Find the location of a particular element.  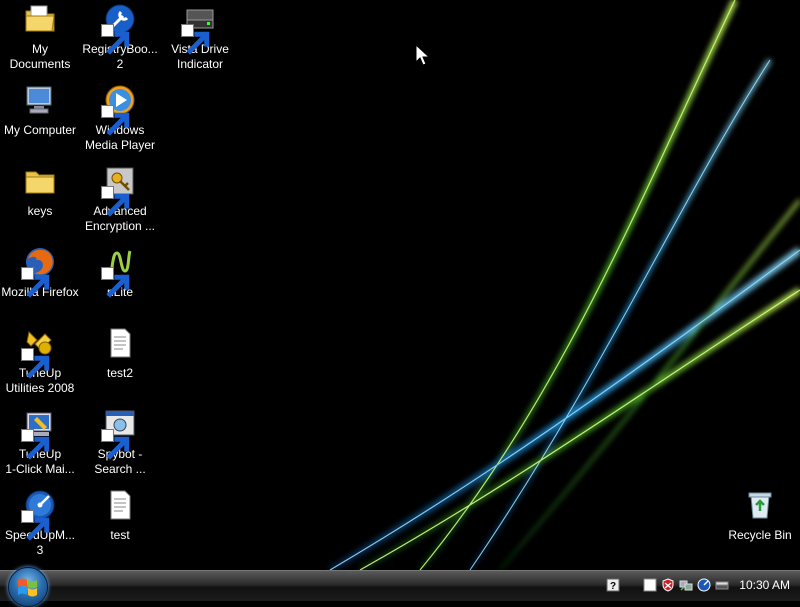

firefox-icon is located at coordinates (39, 271).